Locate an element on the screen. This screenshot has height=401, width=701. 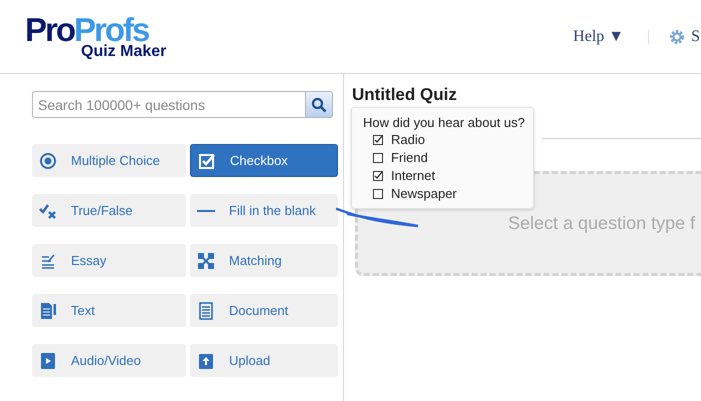
radio-icon is located at coordinates (48, 161).